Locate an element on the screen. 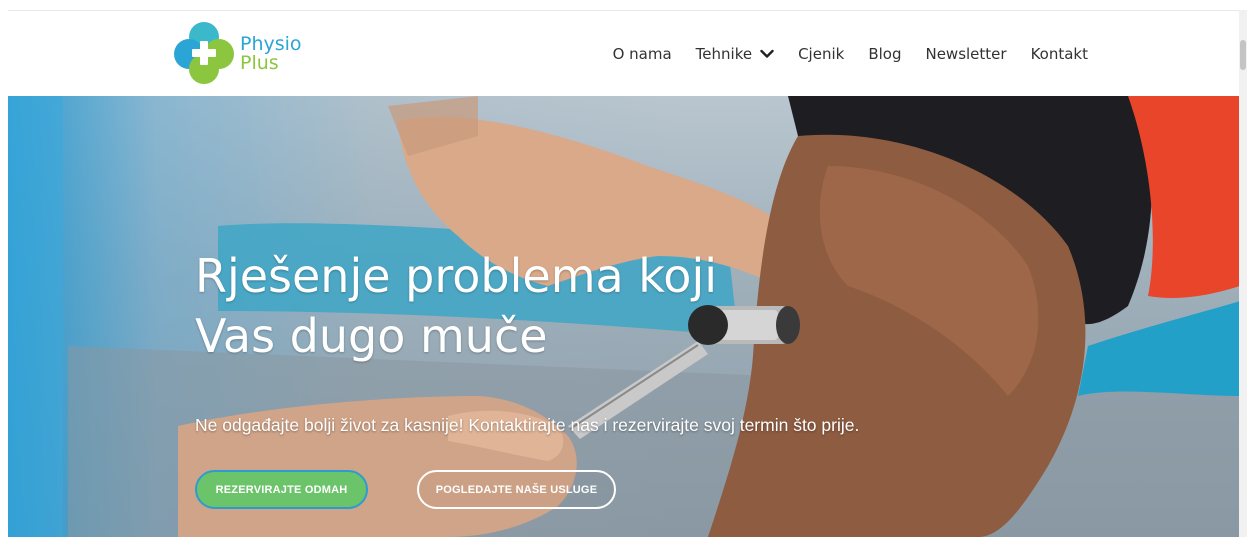  nav-item-label: Kontakt is located at coordinates (1059, 54).